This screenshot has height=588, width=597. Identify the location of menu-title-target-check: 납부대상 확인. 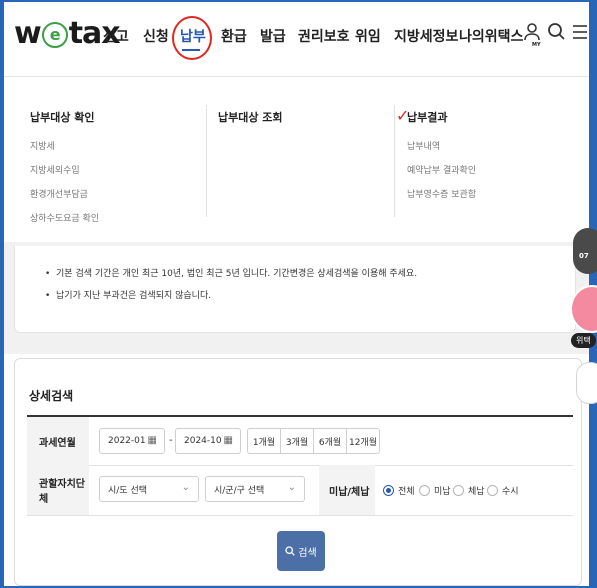
(64, 117).